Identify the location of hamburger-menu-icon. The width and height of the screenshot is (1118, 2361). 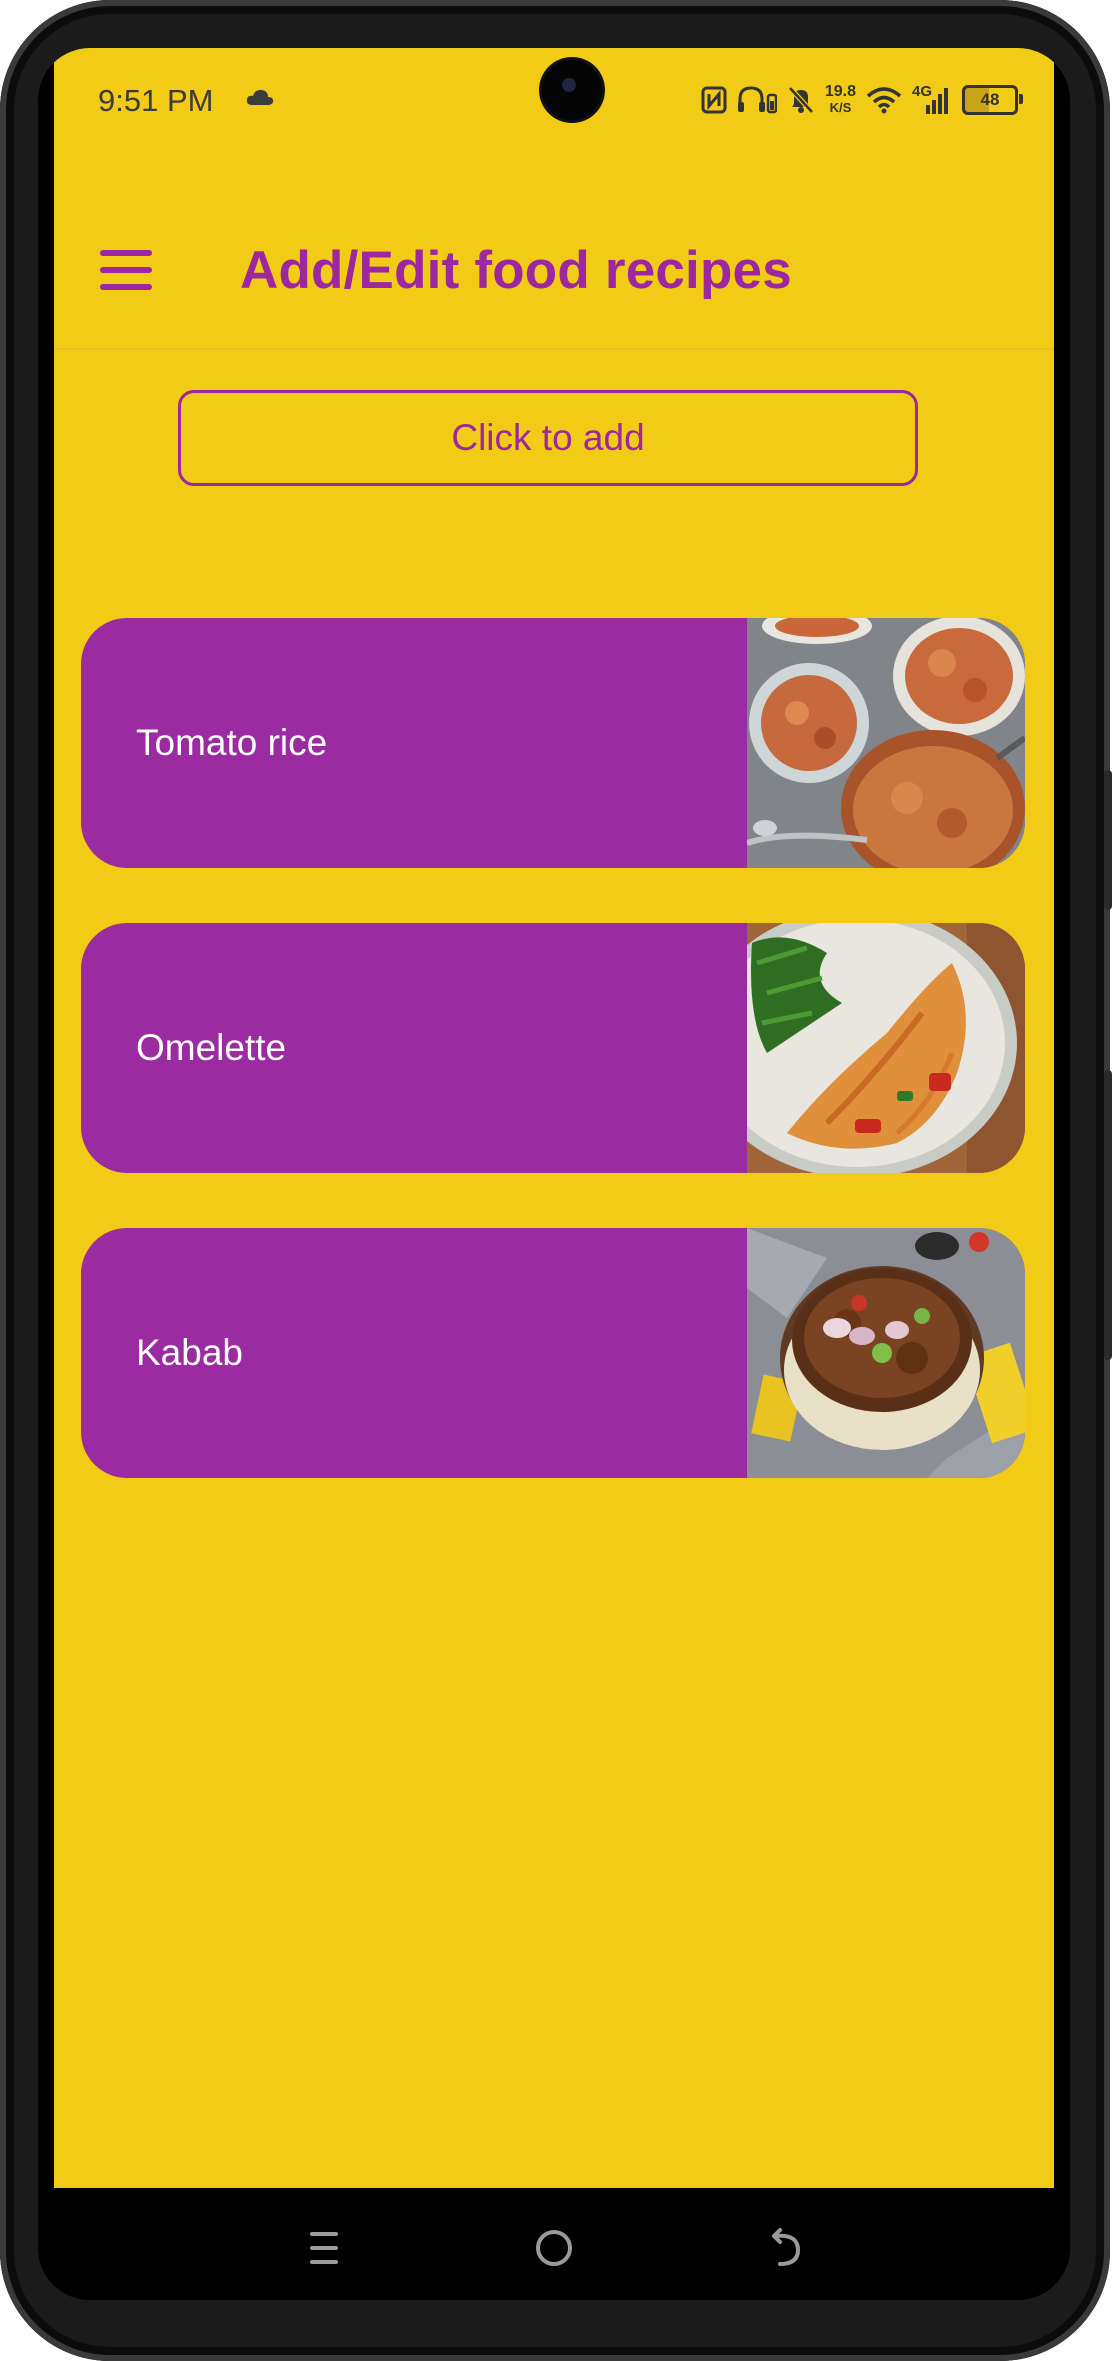
(126, 270).